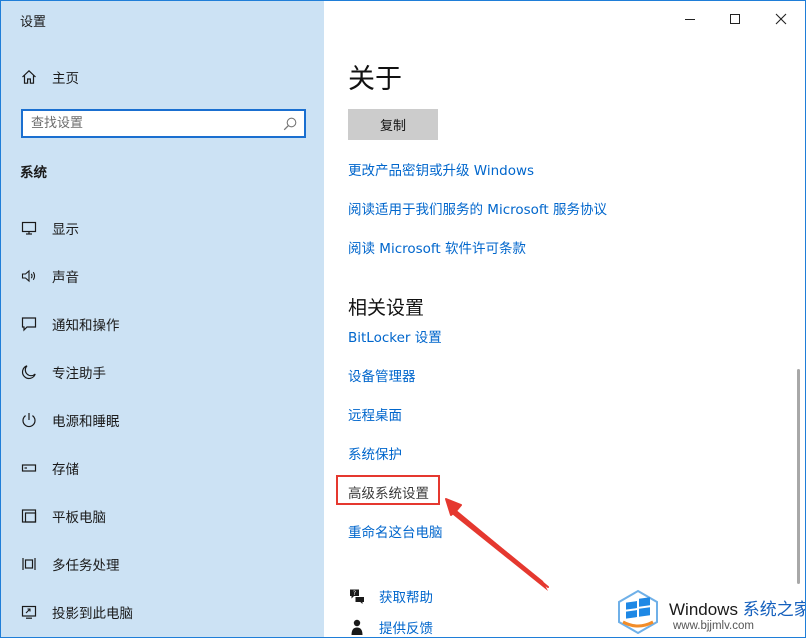  Describe the element at coordinates (388, 492) in the screenshot. I see `advanced-system-settings-link: 高级系统设置` at that location.